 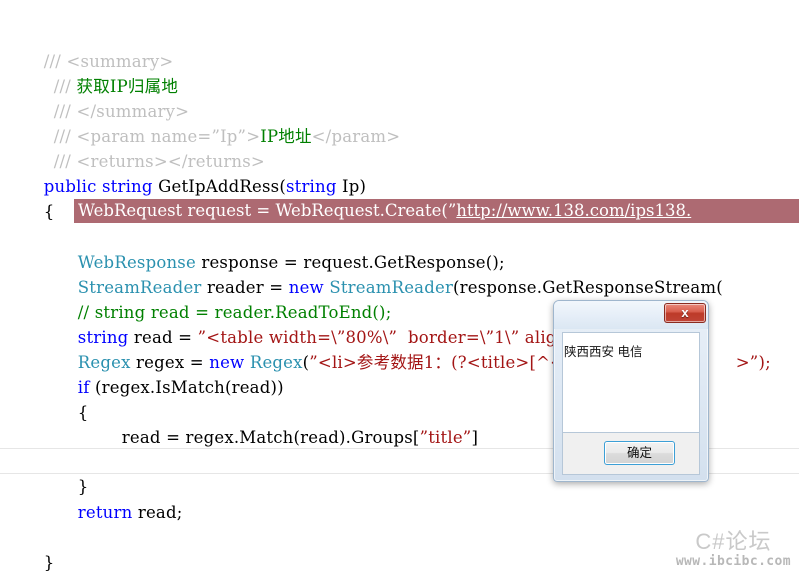 I want to click on code-token: {, so click(x=49, y=211).